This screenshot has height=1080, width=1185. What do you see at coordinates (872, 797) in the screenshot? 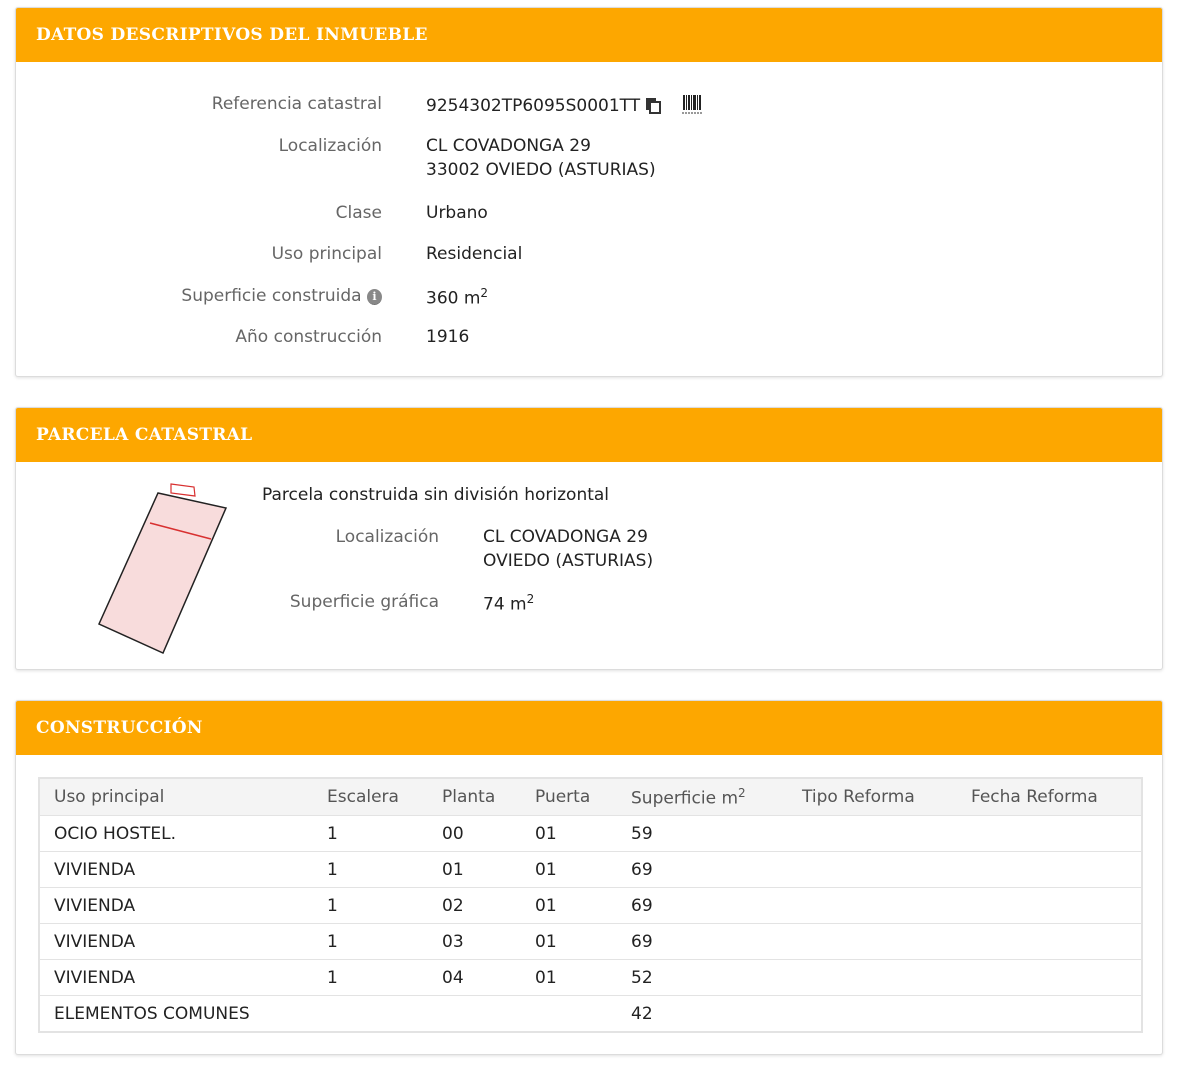
I see `header-tipo-reforma: Tipo Reforma` at bounding box center [872, 797].